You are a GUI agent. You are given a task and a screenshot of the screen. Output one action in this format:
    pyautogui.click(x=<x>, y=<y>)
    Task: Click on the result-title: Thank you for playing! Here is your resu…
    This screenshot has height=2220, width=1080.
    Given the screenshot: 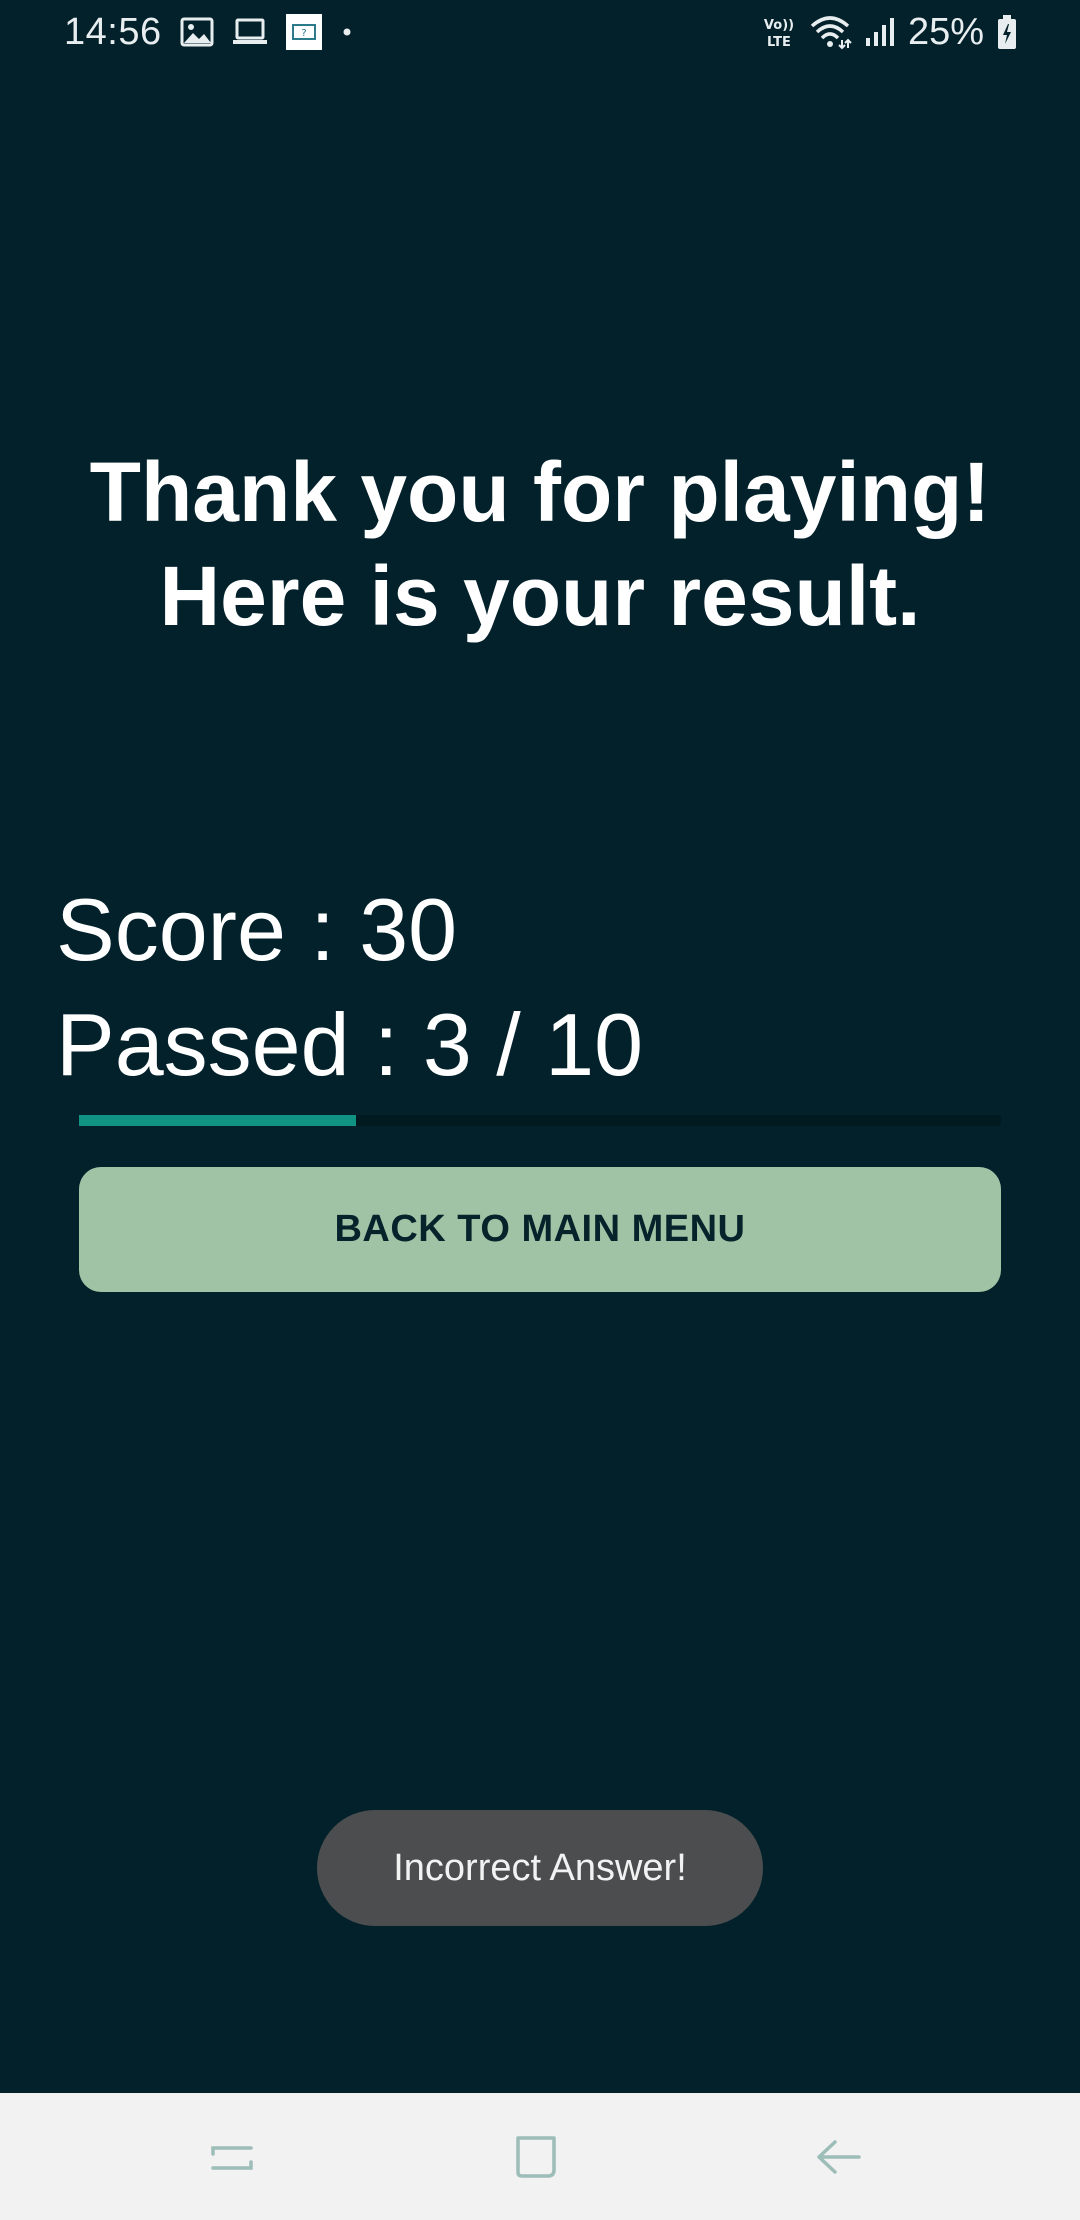 What is the action you would take?
    pyautogui.click(x=540, y=544)
    